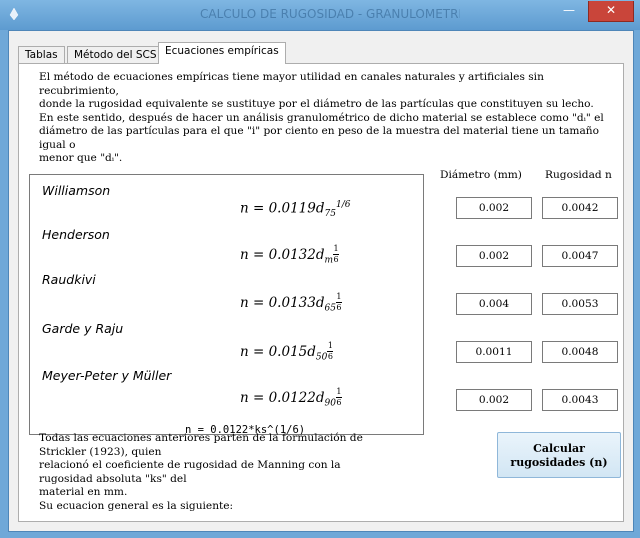 The image size is (640, 538). What do you see at coordinates (580, 400) in the screenshot?
I see `roughness-output-meyer-peter-muller: 0.0043` at bounding box center [580, 400].